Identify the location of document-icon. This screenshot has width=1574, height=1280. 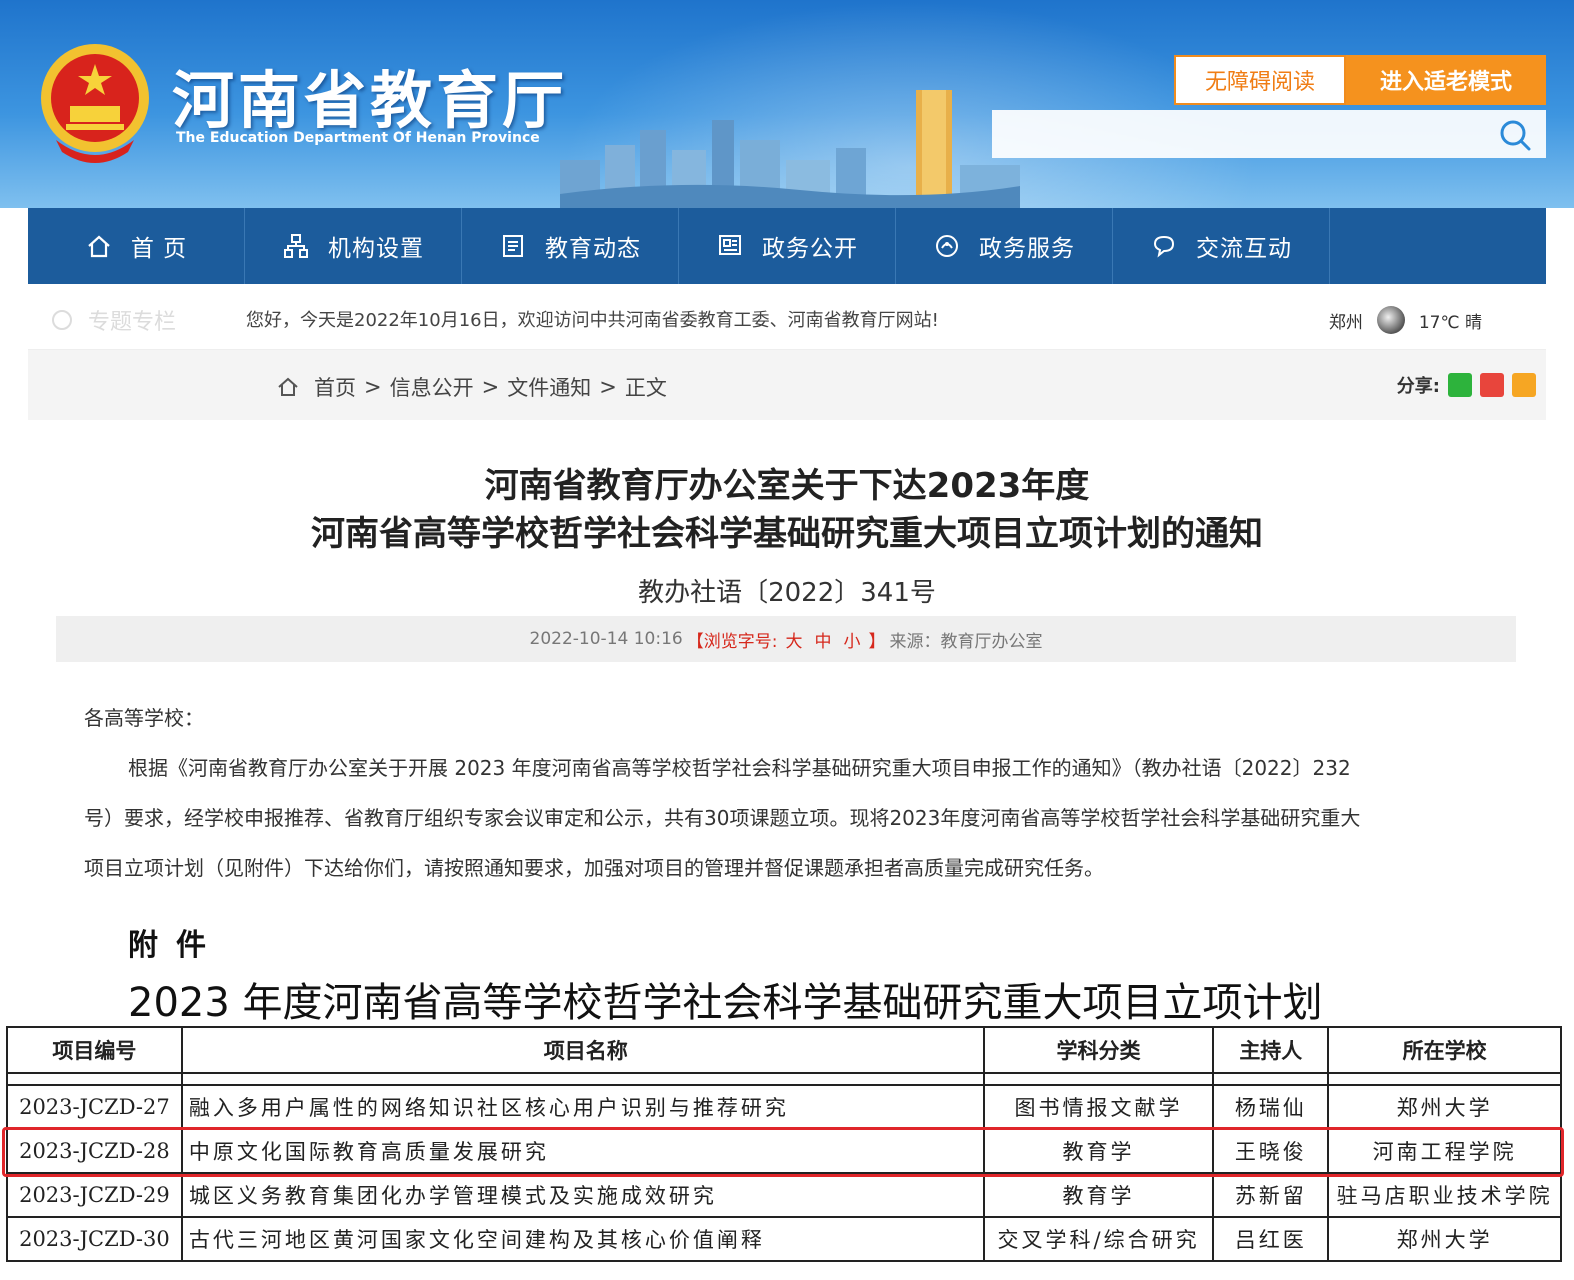
(730, 245).